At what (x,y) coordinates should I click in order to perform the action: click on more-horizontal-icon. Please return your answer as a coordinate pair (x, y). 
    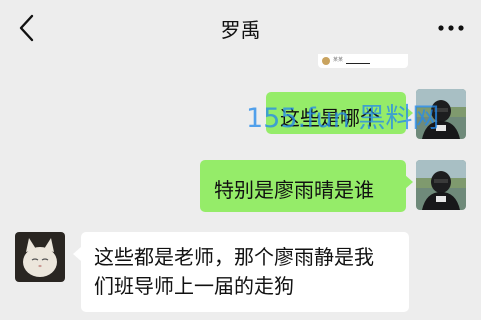
    Looking at the image, I should click on (451, 28).